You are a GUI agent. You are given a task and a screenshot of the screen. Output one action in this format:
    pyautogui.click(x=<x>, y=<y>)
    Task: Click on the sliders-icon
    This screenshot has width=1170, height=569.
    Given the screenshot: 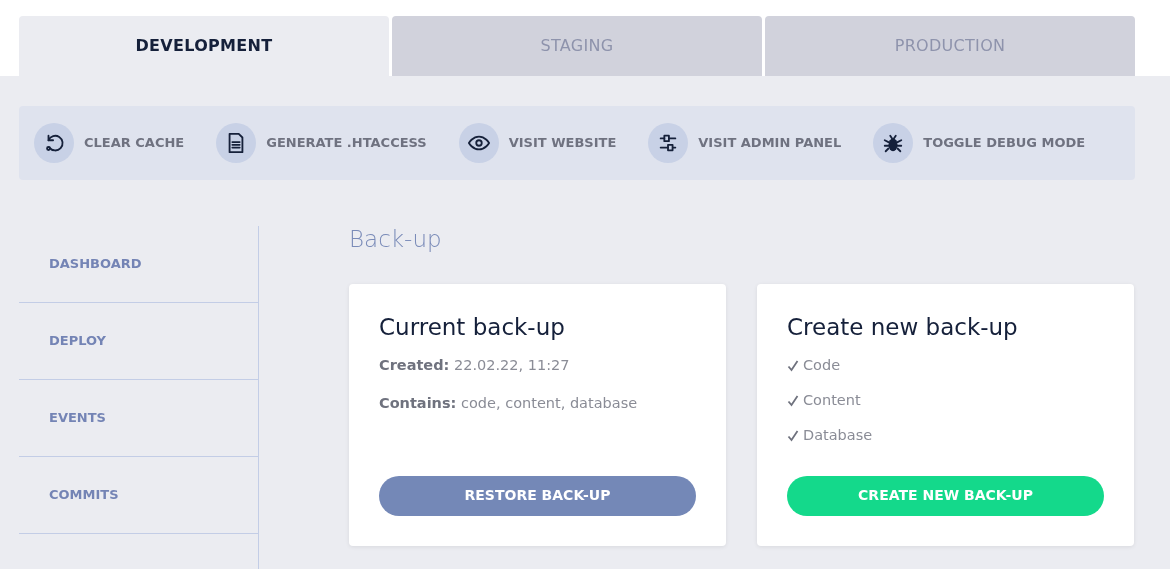 What is the action you would take?
    pyautogui.click(x=668, y=143)
    